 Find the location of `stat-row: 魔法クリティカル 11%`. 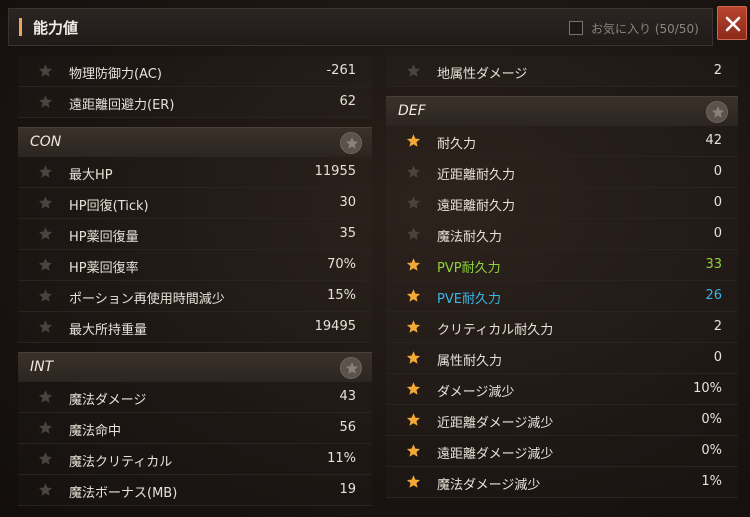

stat-row: 魔法クリティカル 11% is located at coordinates (195, 459).